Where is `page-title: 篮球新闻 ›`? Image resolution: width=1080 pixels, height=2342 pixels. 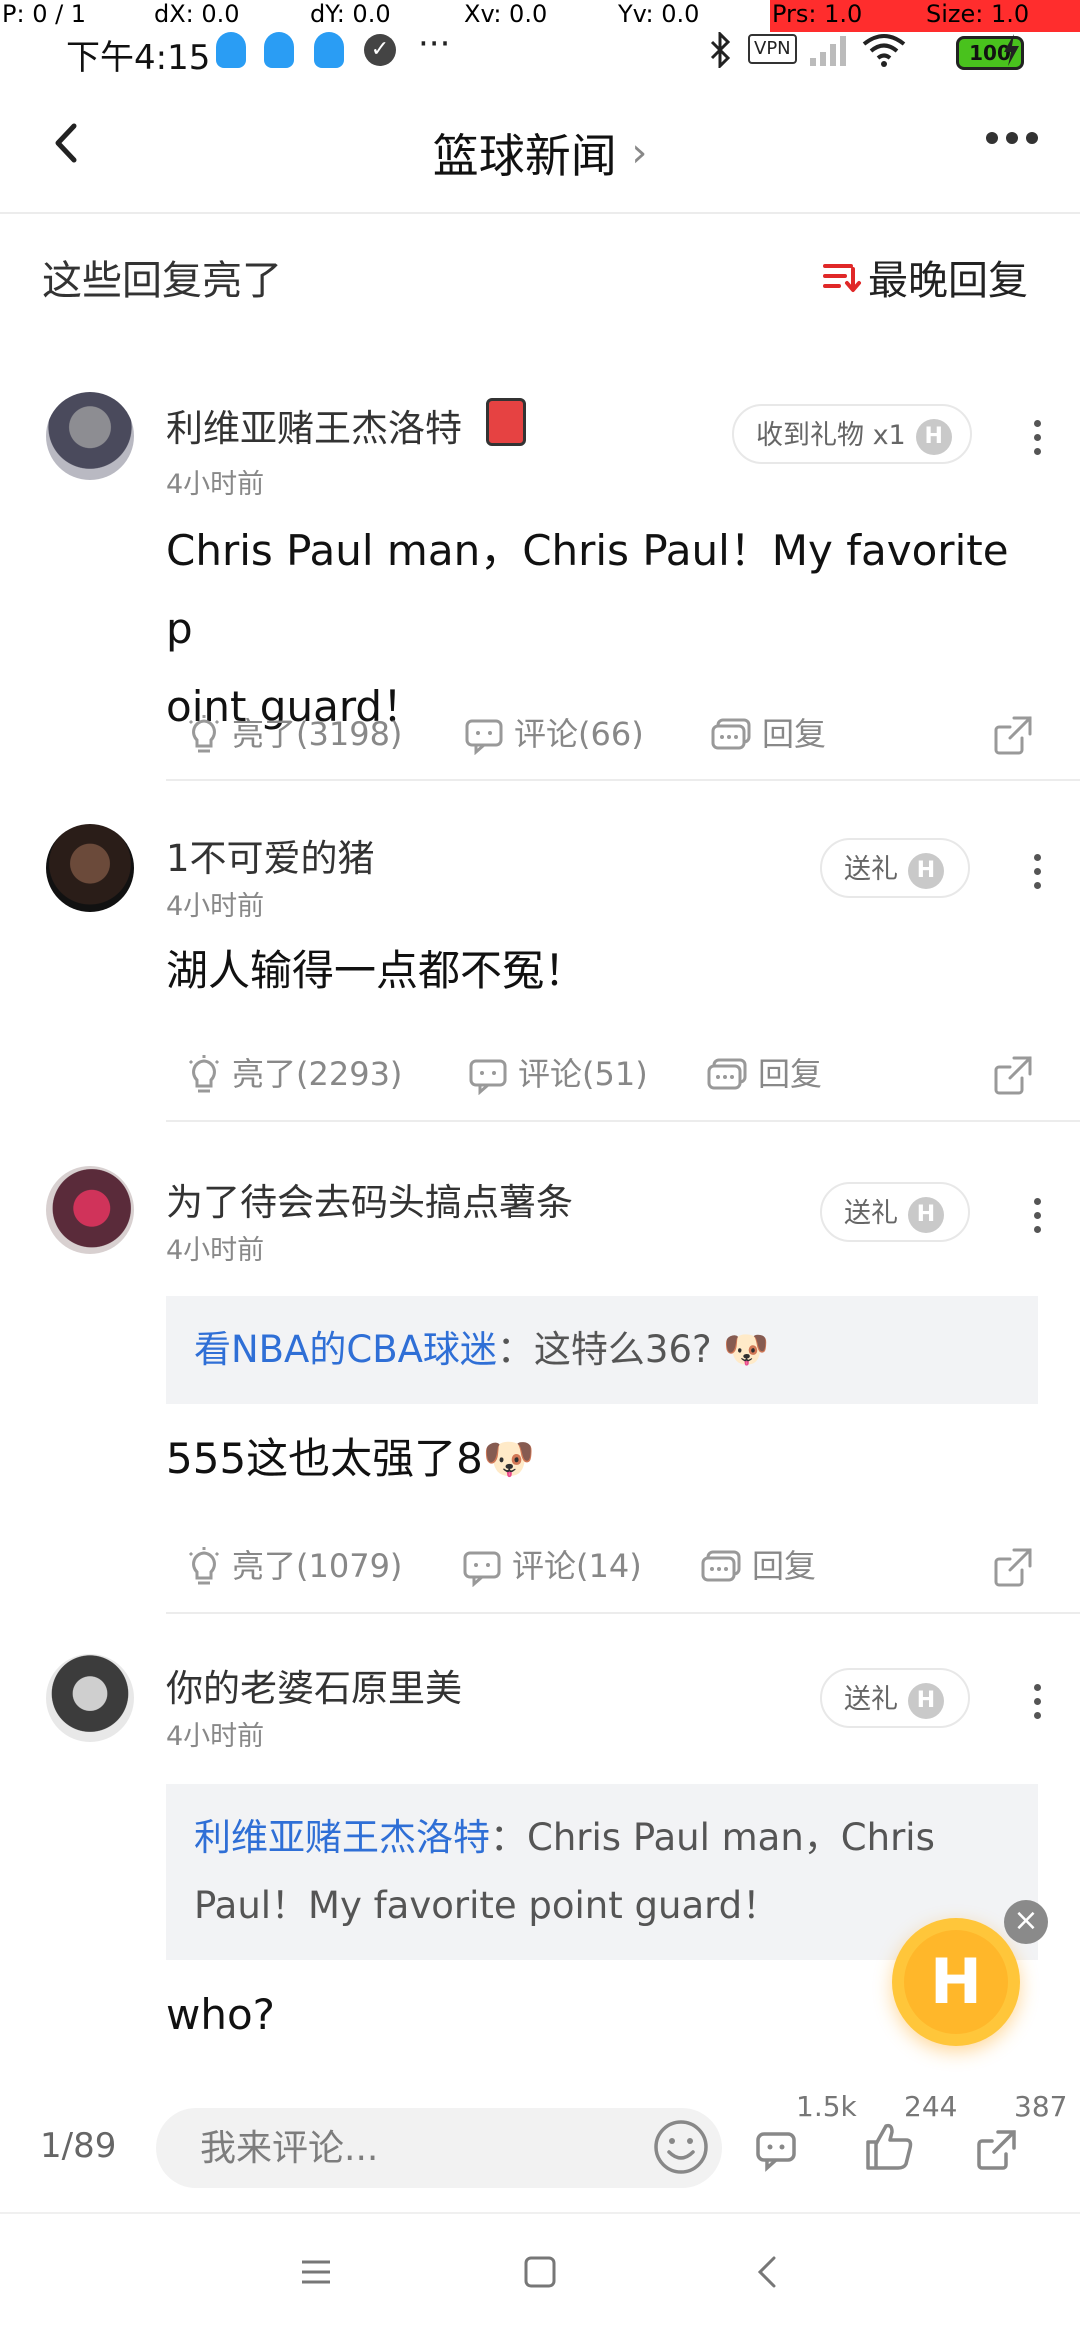
page-title: 篮球新闻 › is located at coordinates (540, 153).